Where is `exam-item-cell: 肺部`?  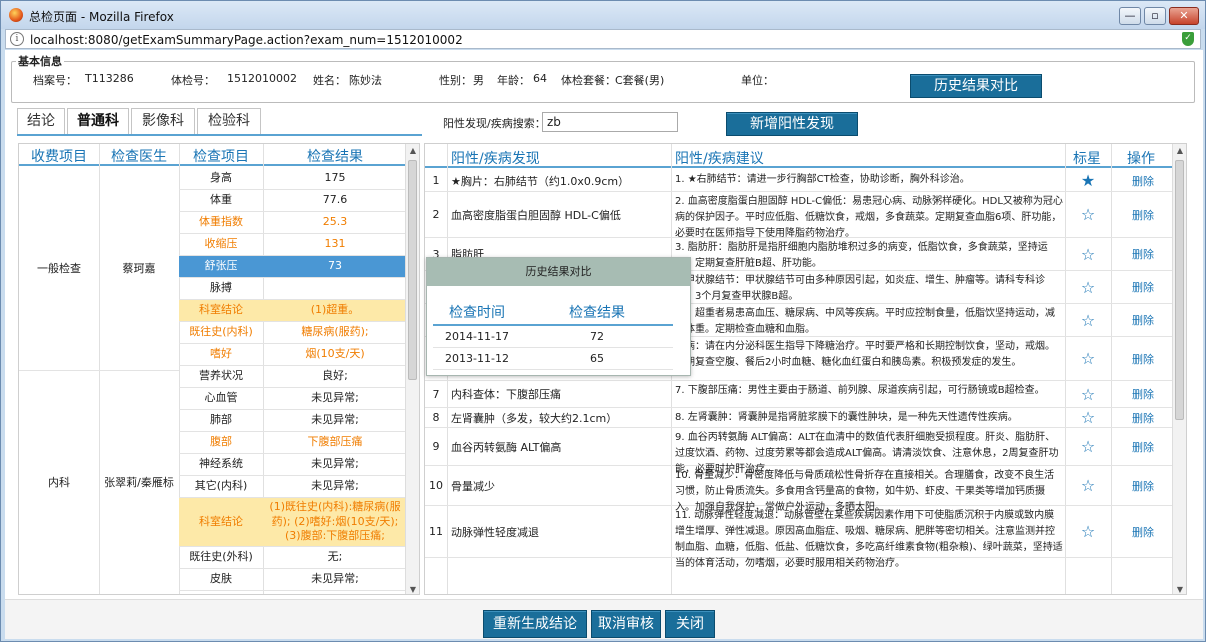 exam-item-cell: 肺部 is located at coordinates (221, 421).